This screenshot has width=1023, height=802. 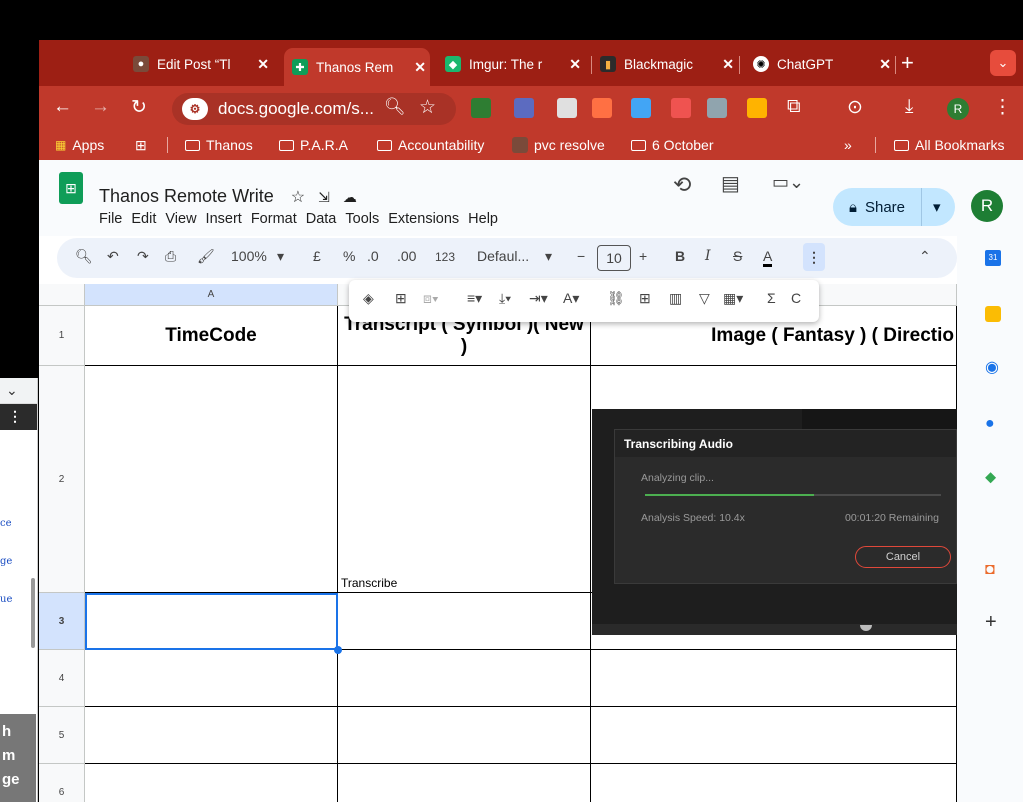 What do you see at coordinates (464, 678) in the screenshot?
I see `cell-b4` at bounding box center [464, 678].